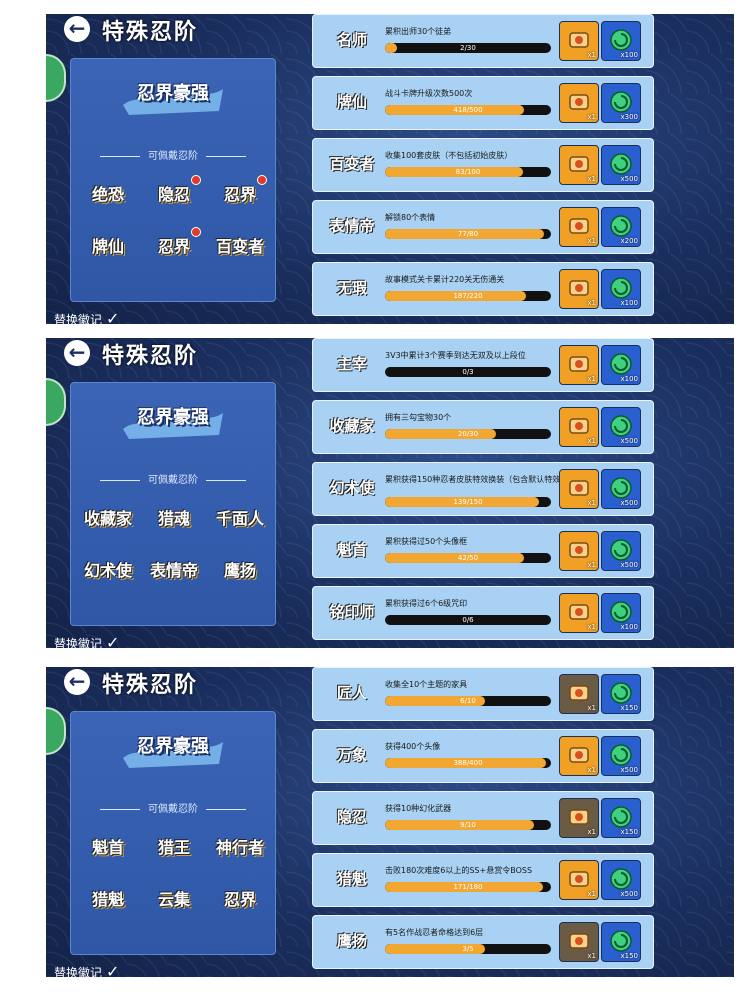  I want to click on section-title: 可佩戴忍阶, so click(173, 154).